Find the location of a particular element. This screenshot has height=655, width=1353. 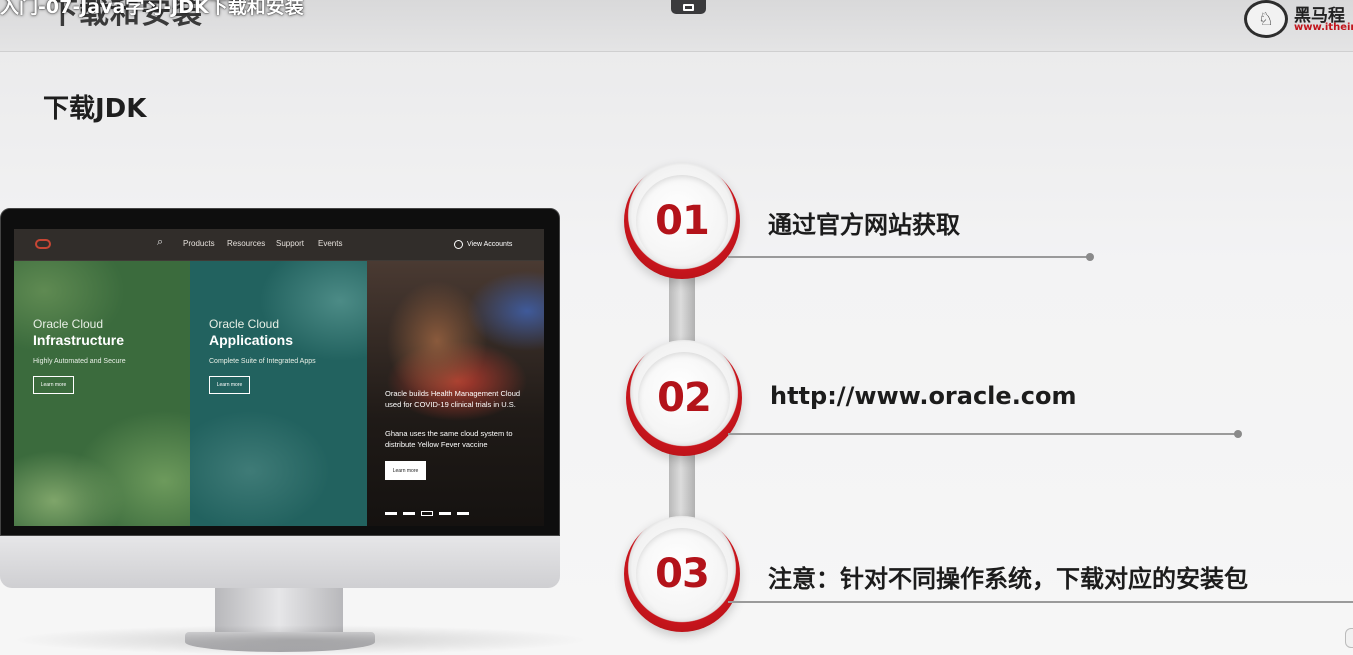

nav-link-support: Support is located at coordinates (290, 243).